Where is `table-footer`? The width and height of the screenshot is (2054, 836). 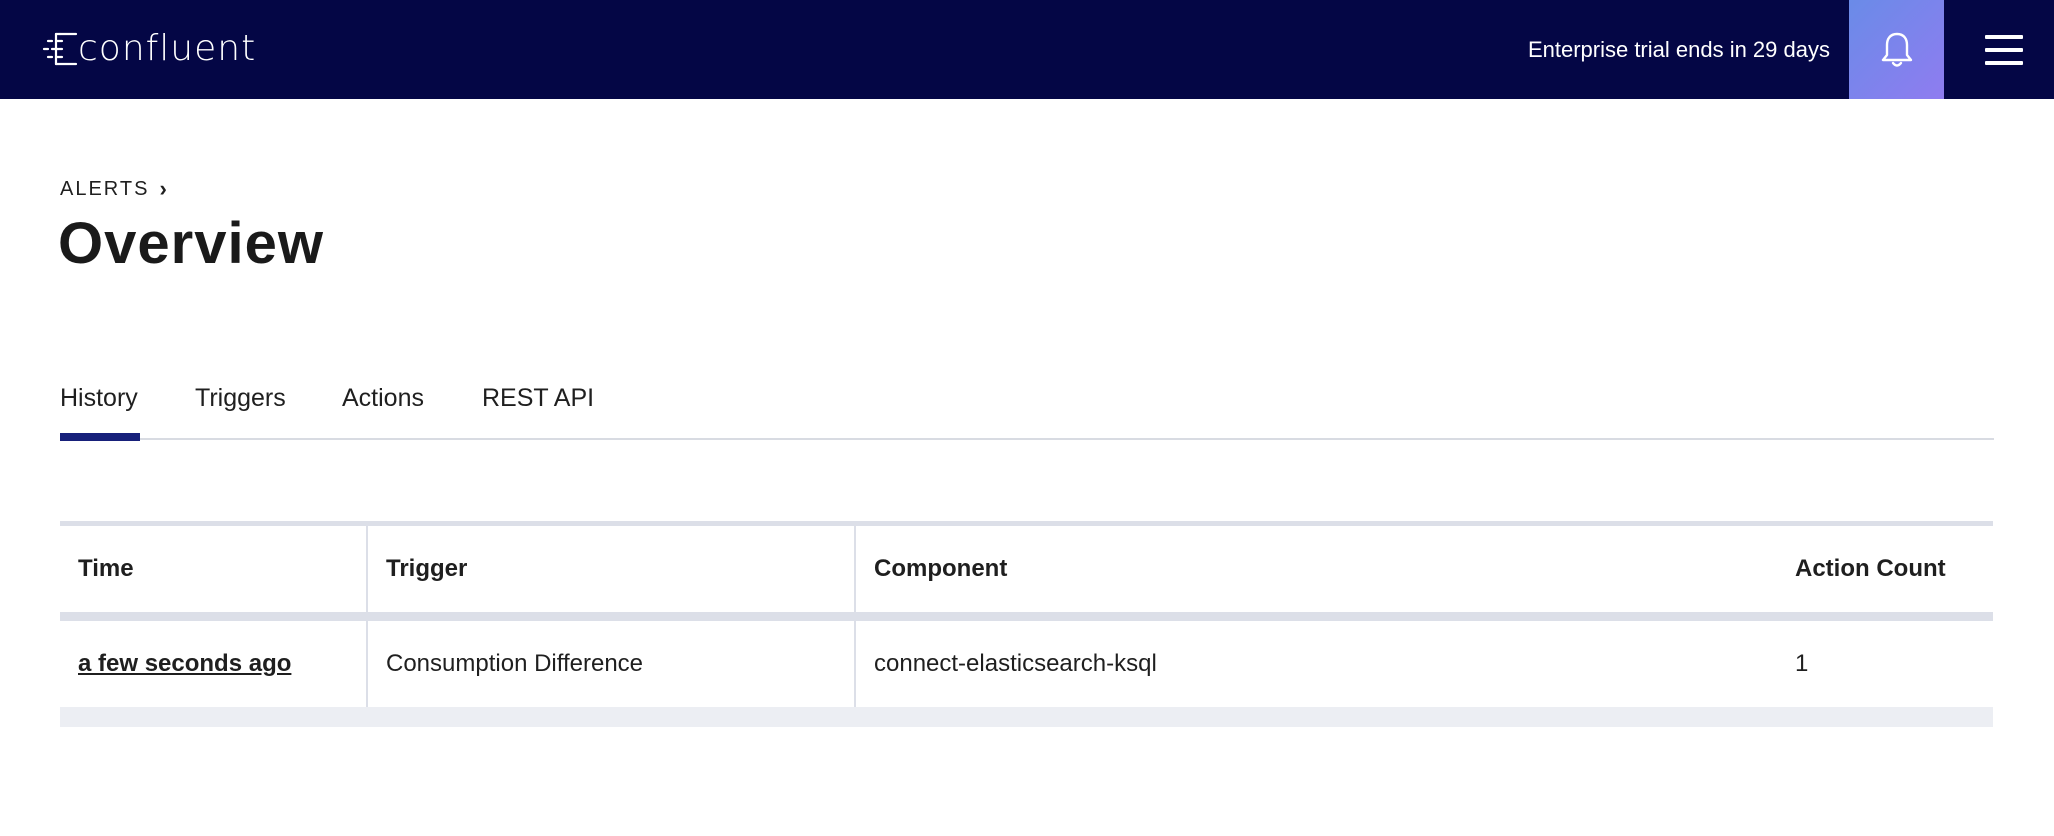 table-footer is located at coordinates (1026, 717).